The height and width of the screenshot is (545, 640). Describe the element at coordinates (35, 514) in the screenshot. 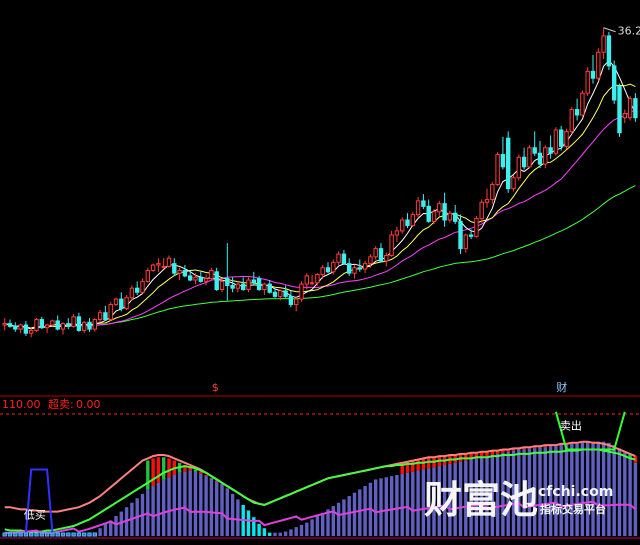

I see `buy-signal-label: 低买` at that location.